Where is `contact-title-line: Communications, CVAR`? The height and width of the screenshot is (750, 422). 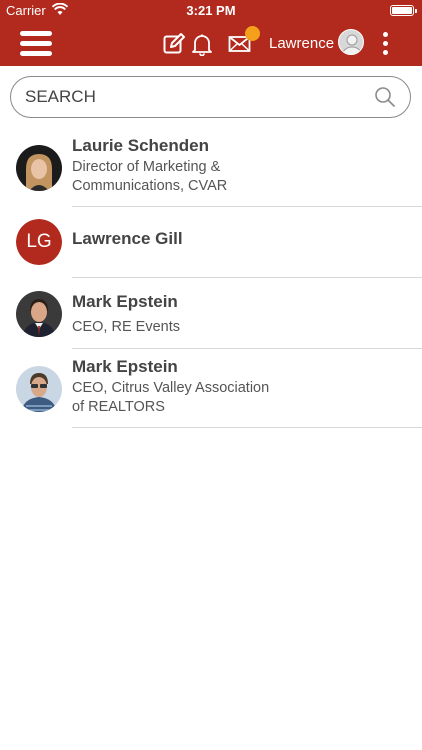
contact-title-line: Communications, CVAR is located at coordinates (150, 186).